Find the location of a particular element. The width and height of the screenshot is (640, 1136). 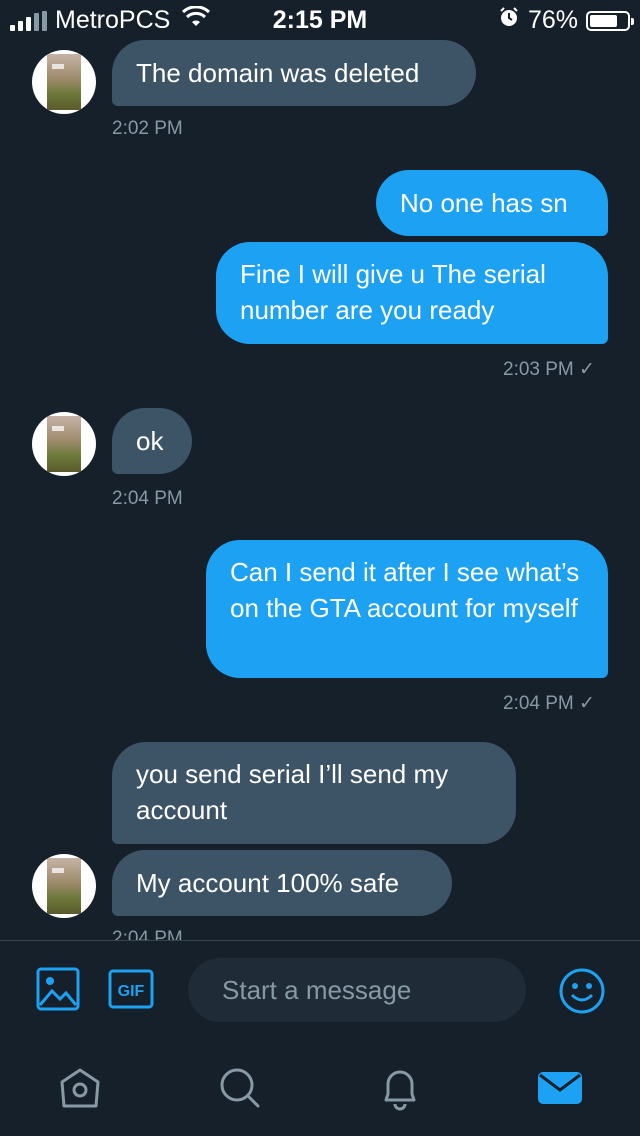

incoming-message: The domain was deleted is located at coordinates (294, 73).